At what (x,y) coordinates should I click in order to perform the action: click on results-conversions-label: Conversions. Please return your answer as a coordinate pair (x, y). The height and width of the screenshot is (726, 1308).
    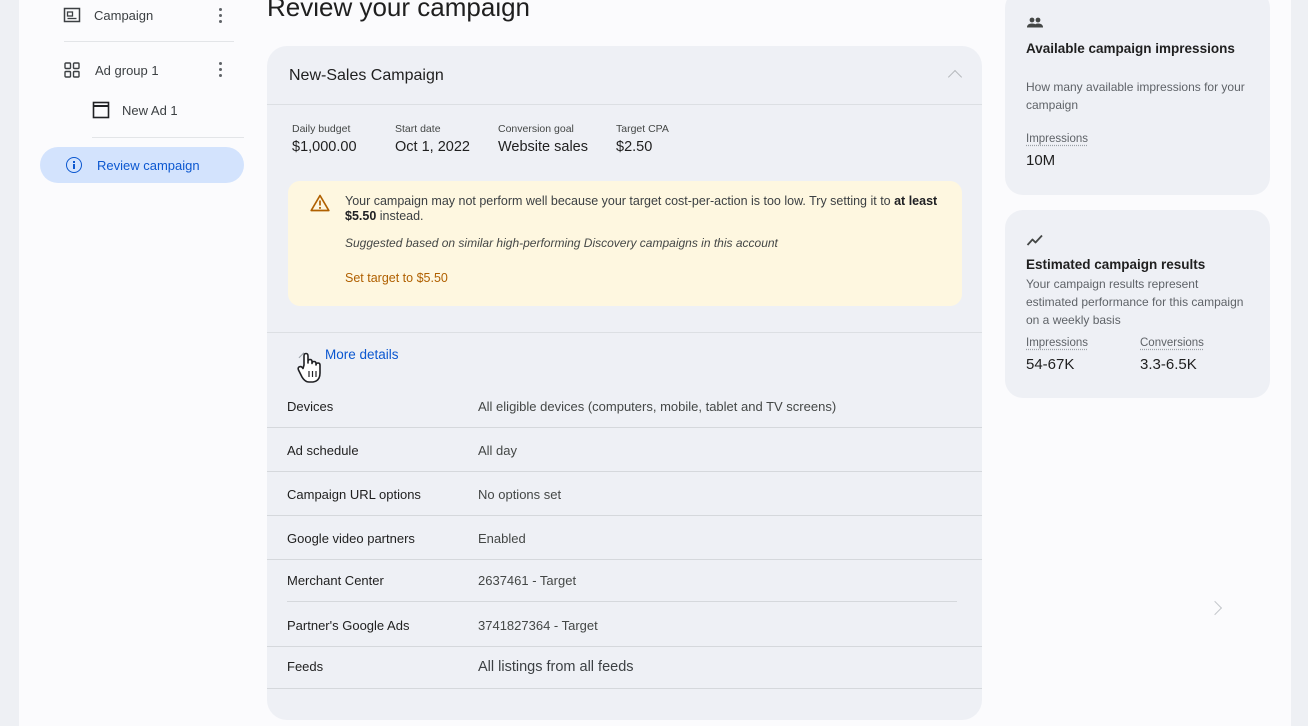
    Looking at the image, I should click on (1172, 343).